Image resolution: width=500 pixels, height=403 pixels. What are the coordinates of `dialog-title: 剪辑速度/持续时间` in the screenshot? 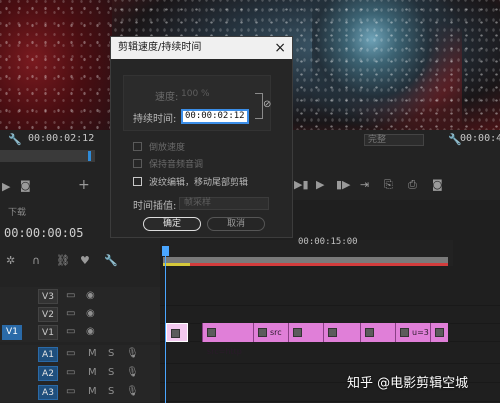 It's located at (201, 48).